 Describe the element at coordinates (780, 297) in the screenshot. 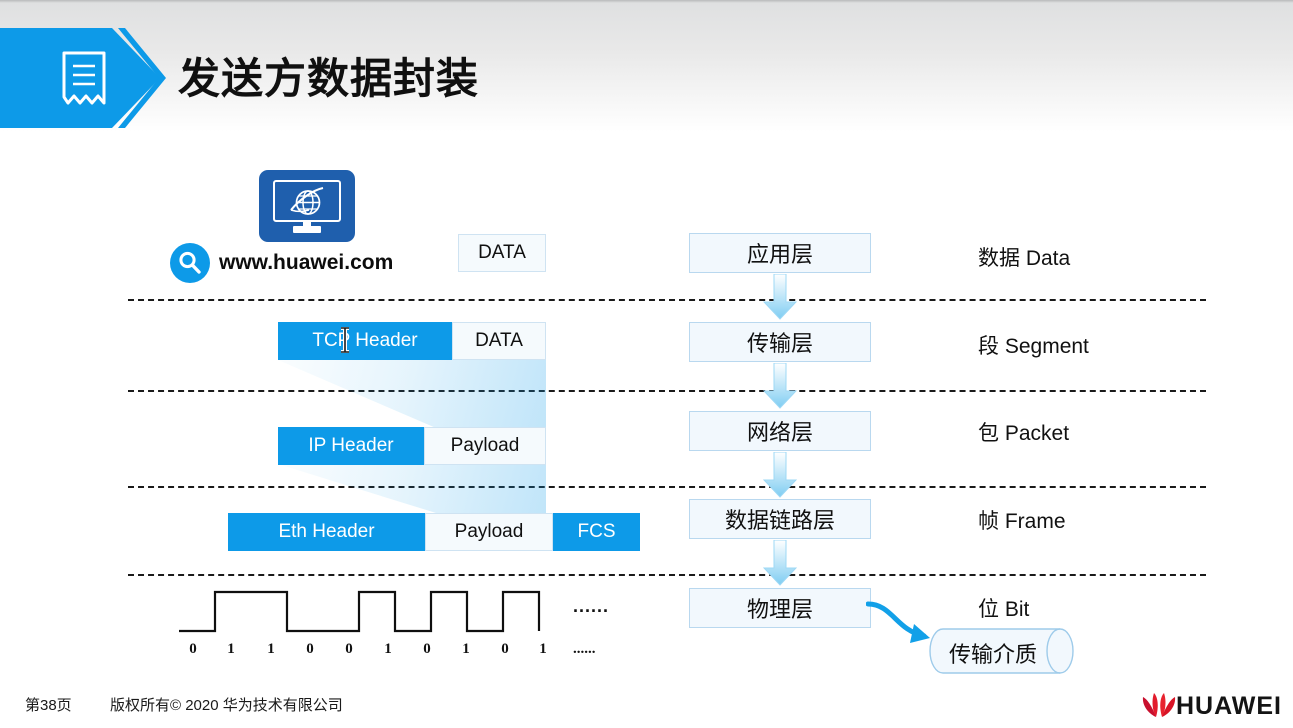

I see `arrow-down-app-transport` at that location.